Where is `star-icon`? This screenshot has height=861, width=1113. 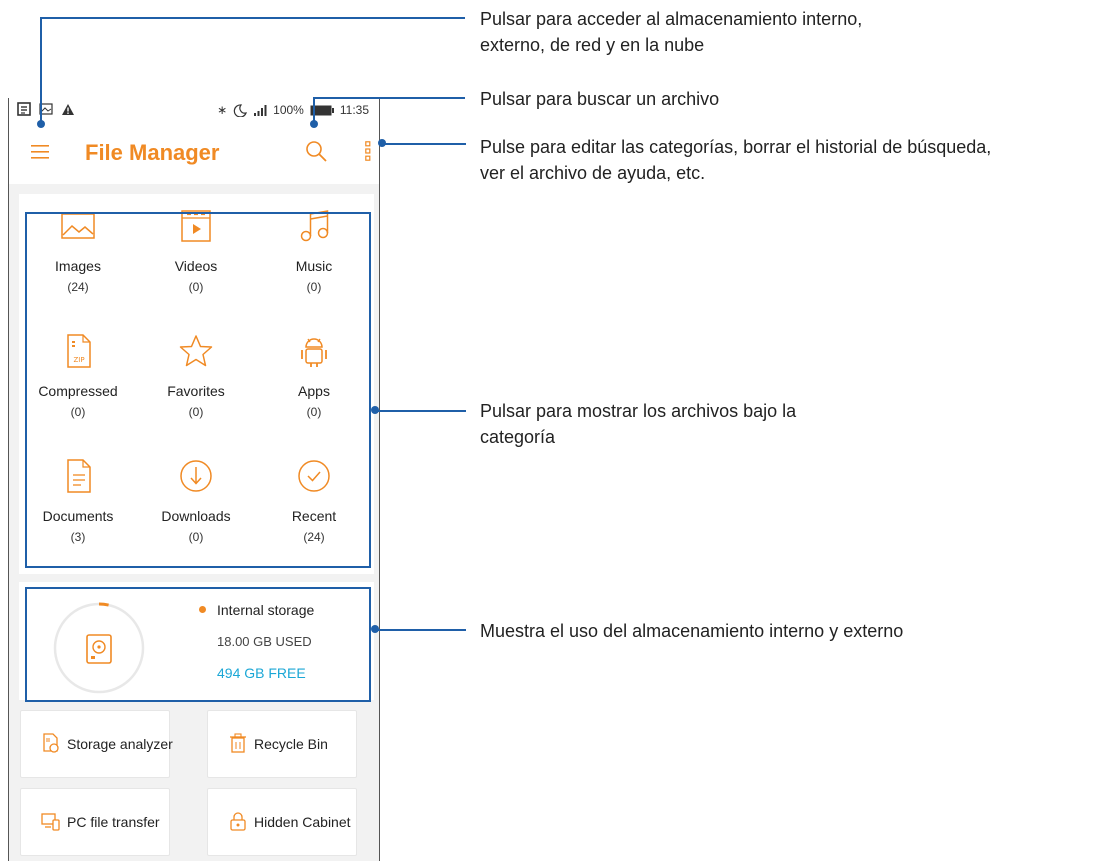
star-icon is located at coordinates (196, 351).